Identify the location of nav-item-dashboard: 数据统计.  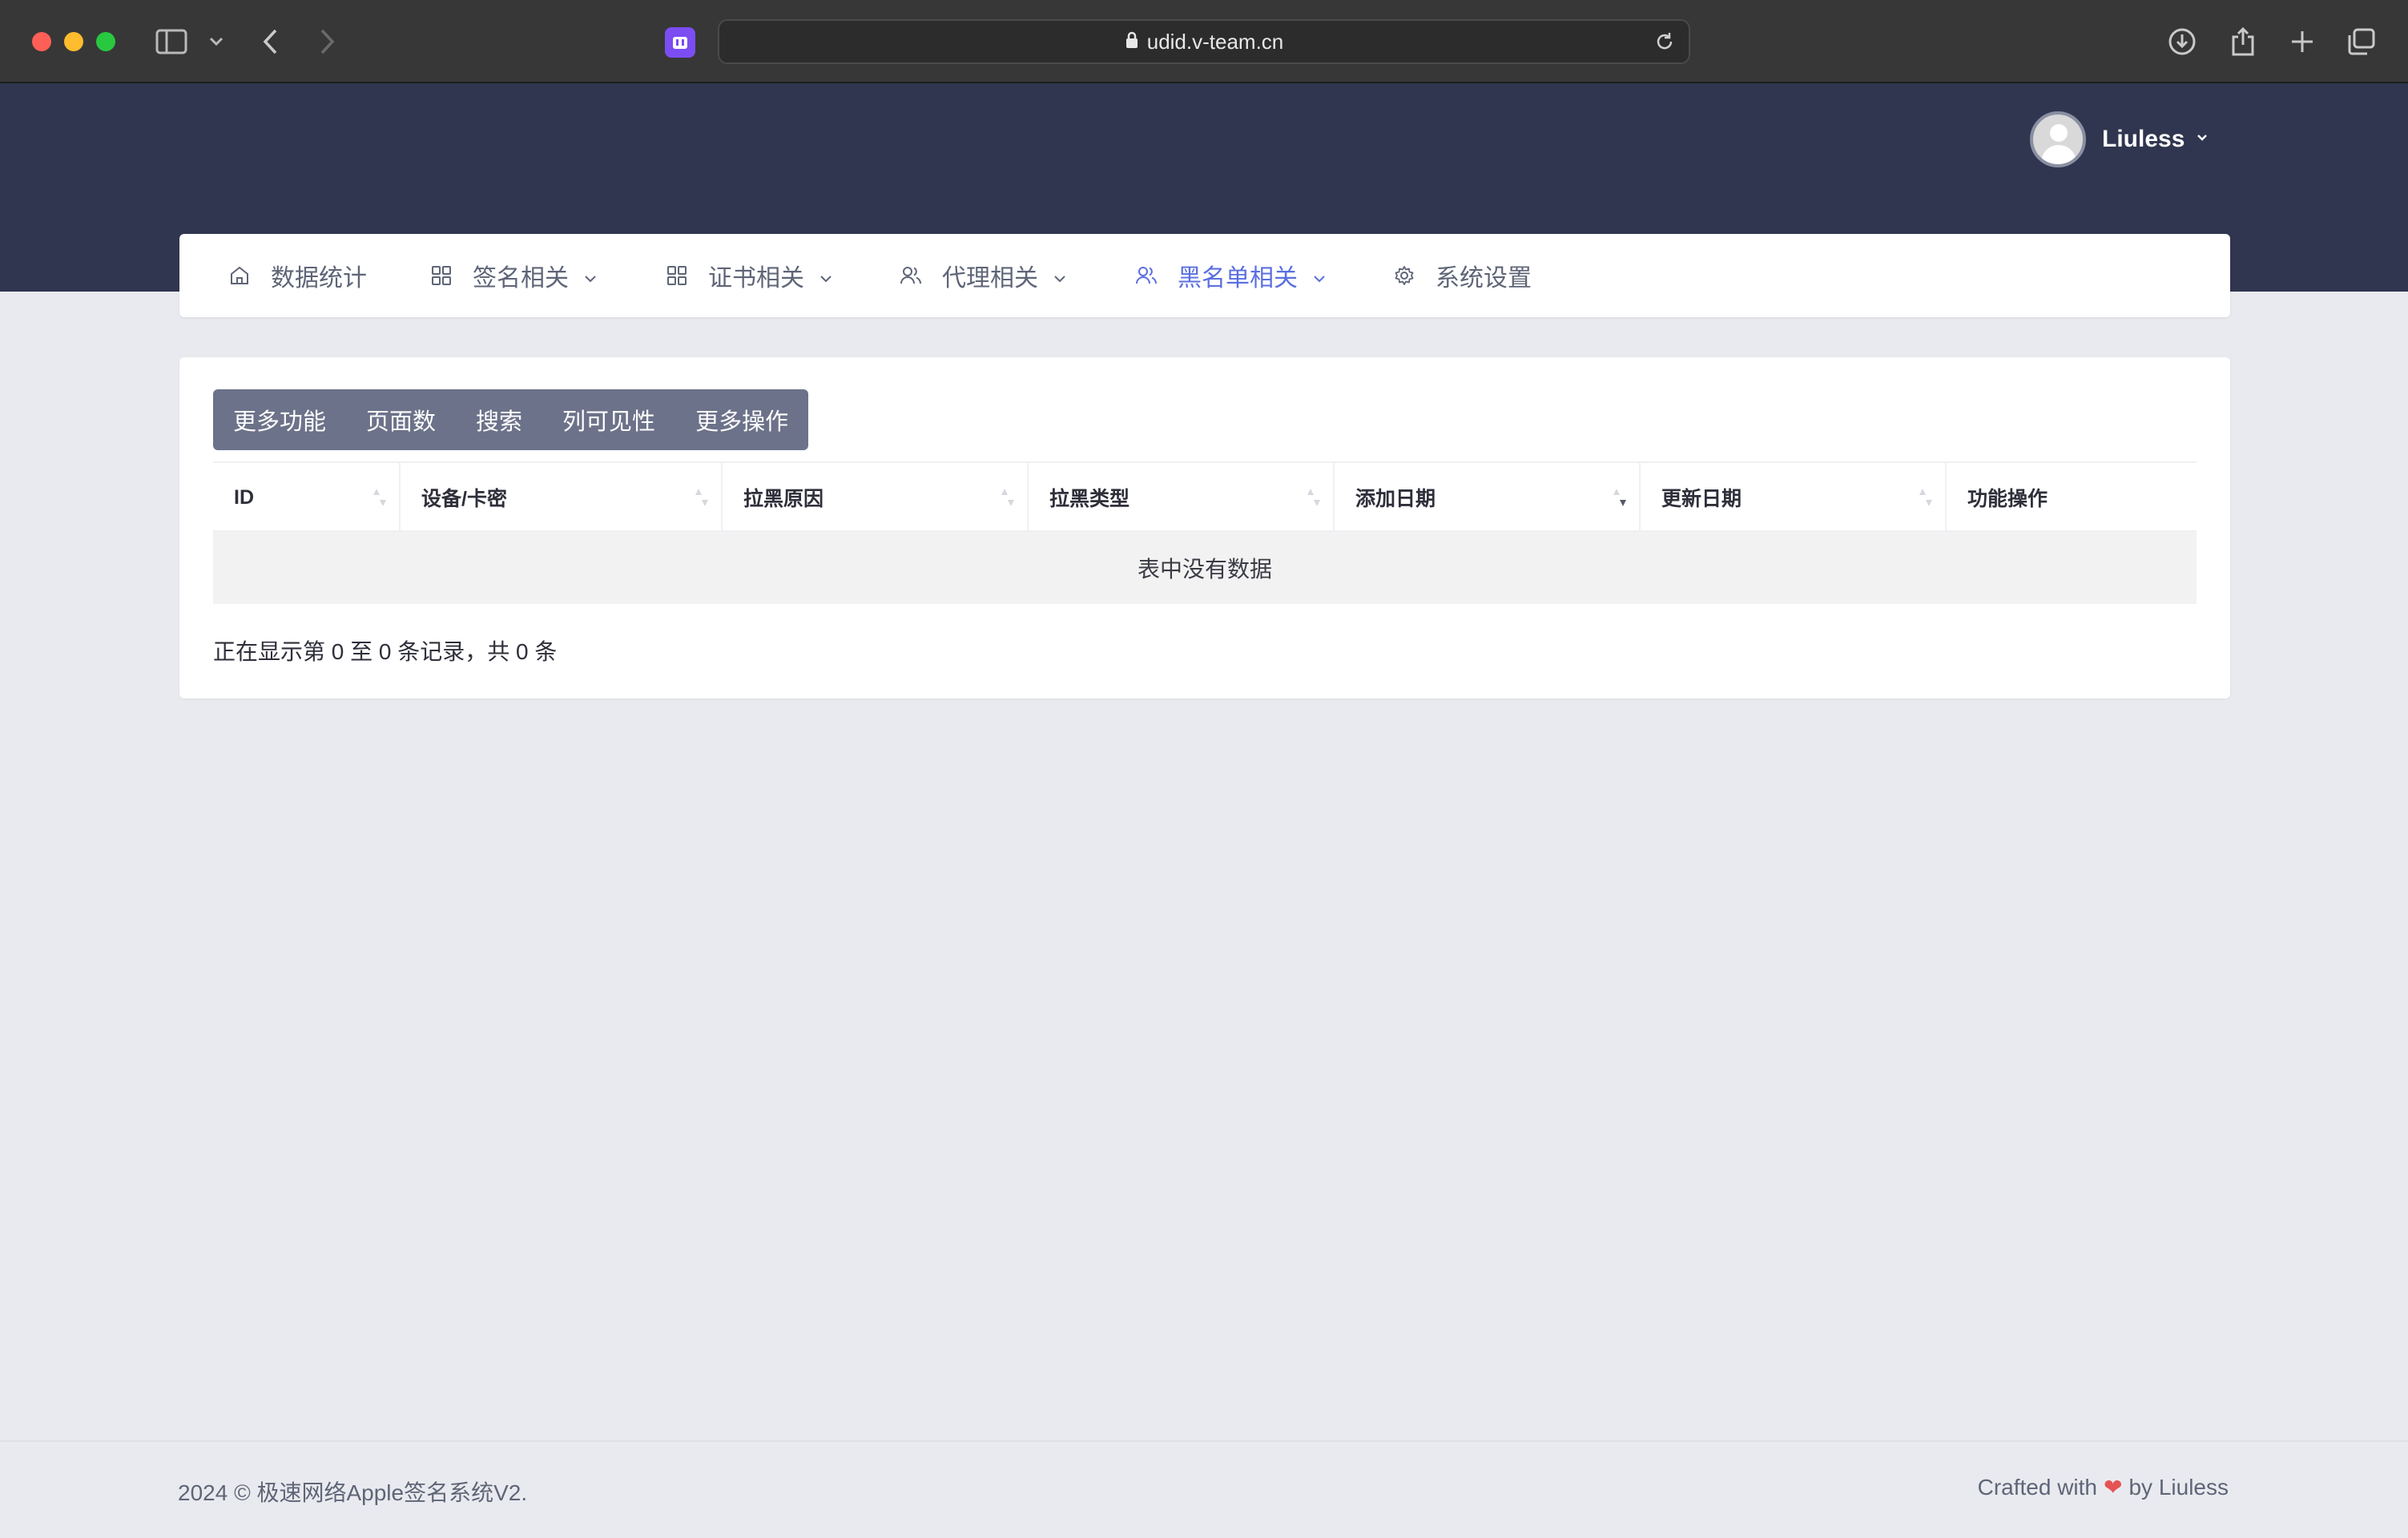
(297, 275).